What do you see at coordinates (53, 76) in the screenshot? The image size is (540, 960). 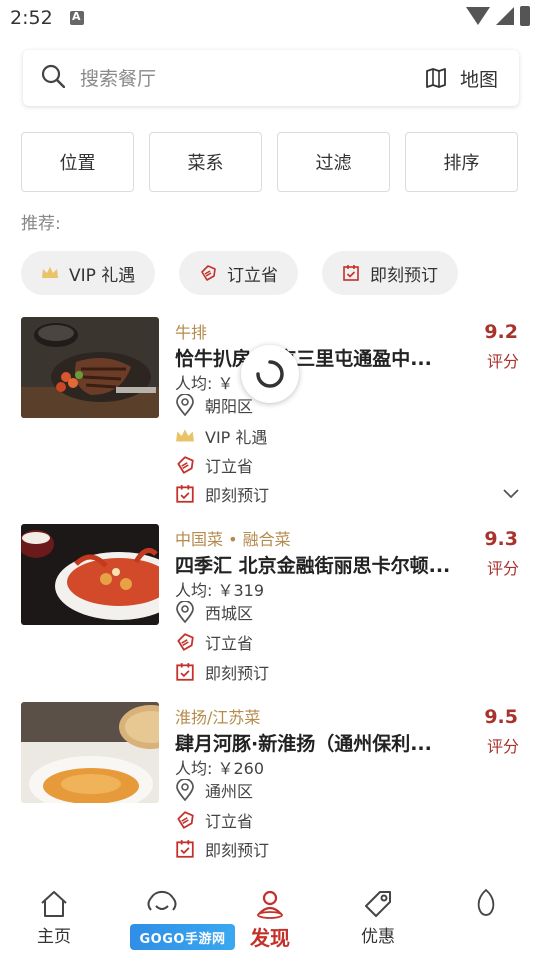 I see `search-icon` at bounding box center [53, 76].